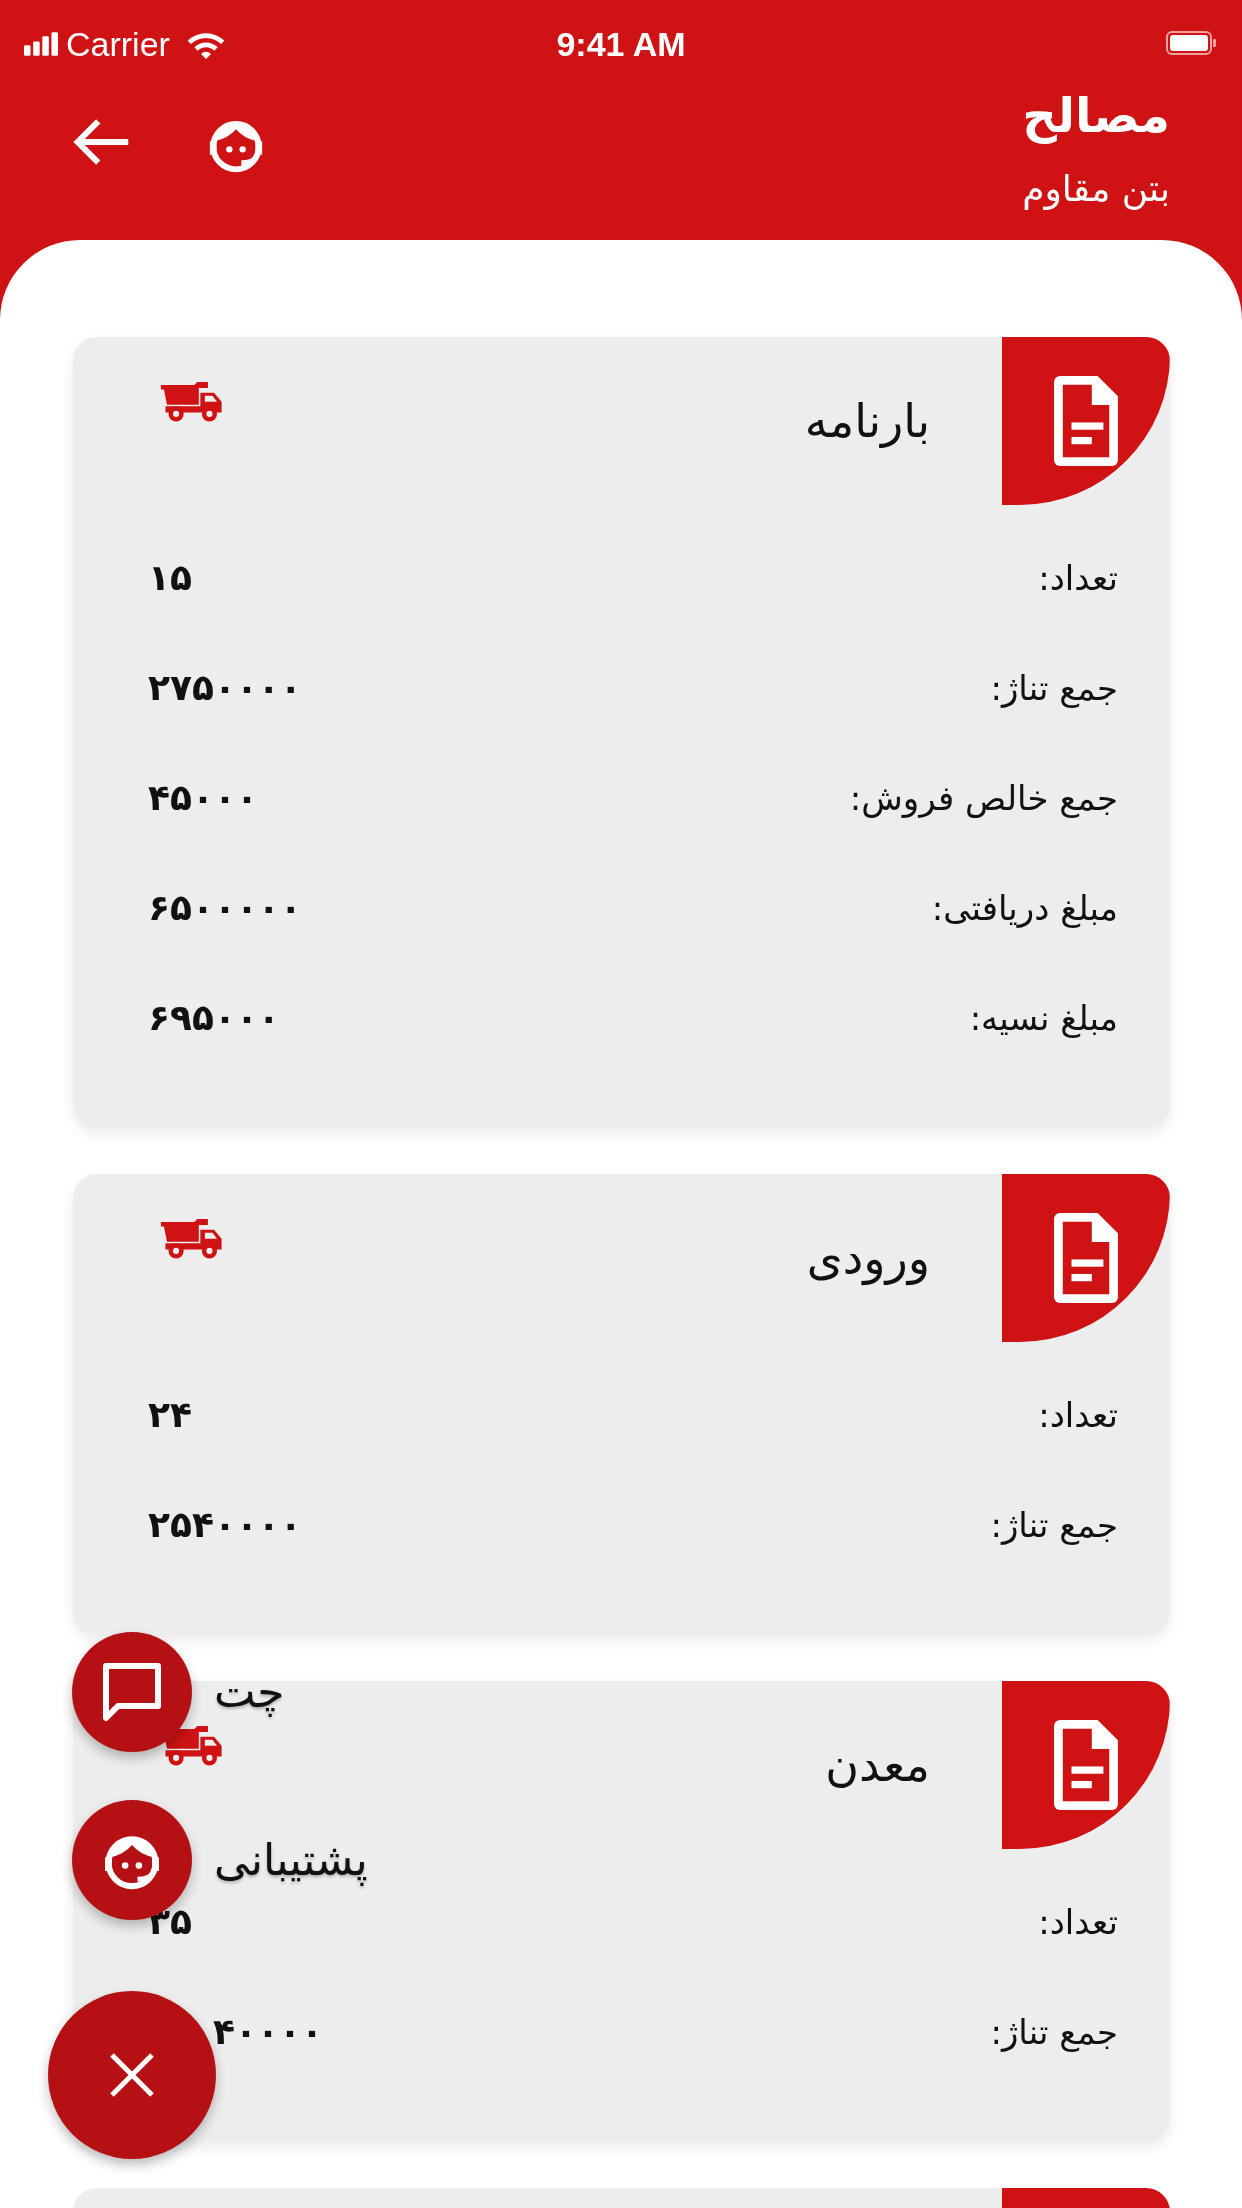 This screenshot has width=1242, height=2208. I want to click on field-label: مبلغ نسیه:, so click(1043, 1018).